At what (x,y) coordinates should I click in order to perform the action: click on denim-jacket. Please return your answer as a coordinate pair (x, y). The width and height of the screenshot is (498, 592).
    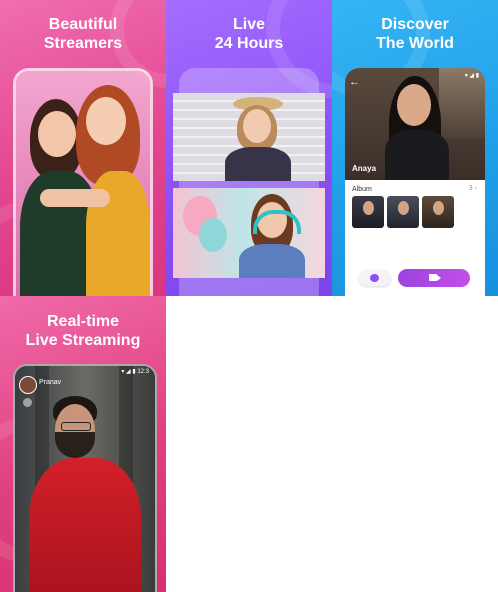
    Looking at the image, I should click on (272, 261).